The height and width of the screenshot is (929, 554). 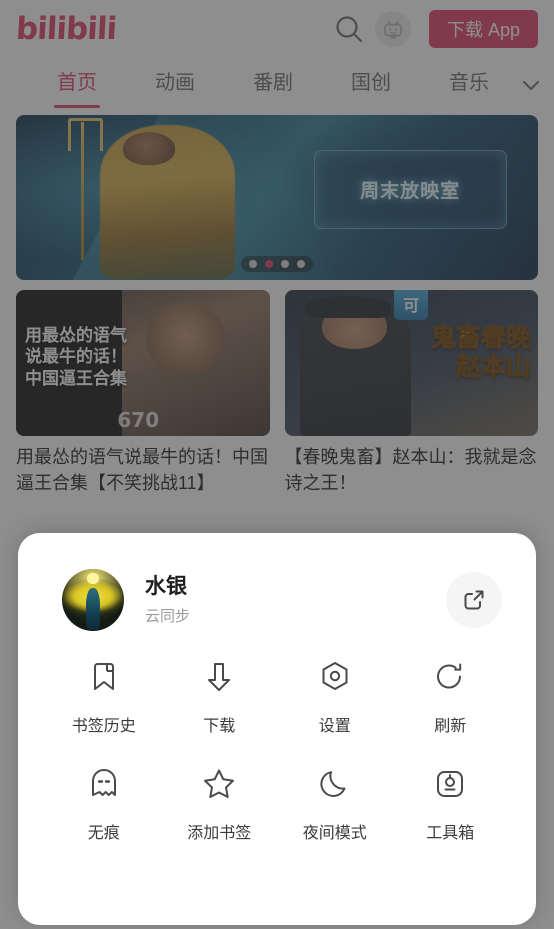 I want to click on action-incognito: 无痕, so click(x=104, y=802).